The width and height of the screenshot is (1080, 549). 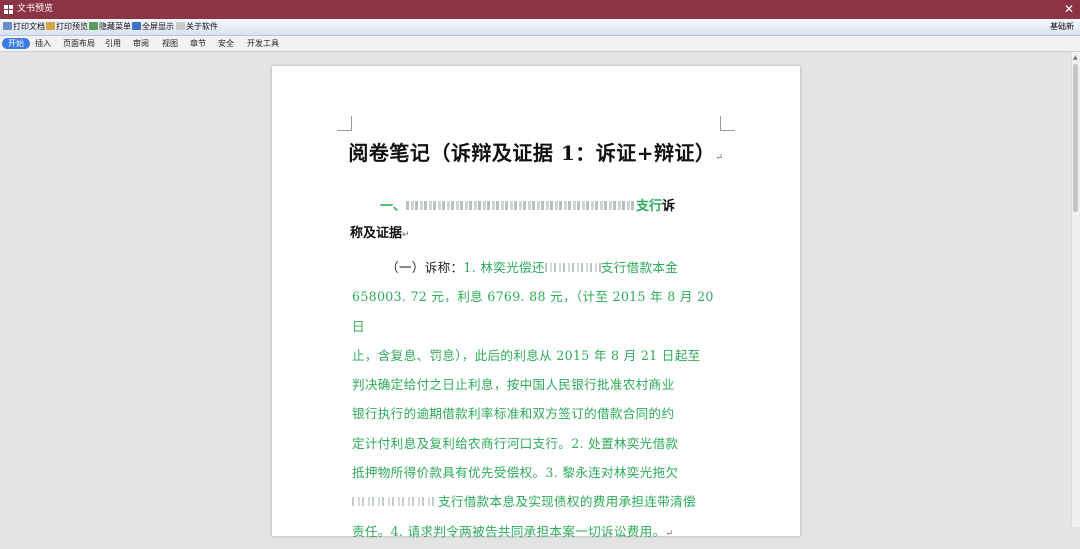 I want to click on print-icon, so click(x=7, y=26).